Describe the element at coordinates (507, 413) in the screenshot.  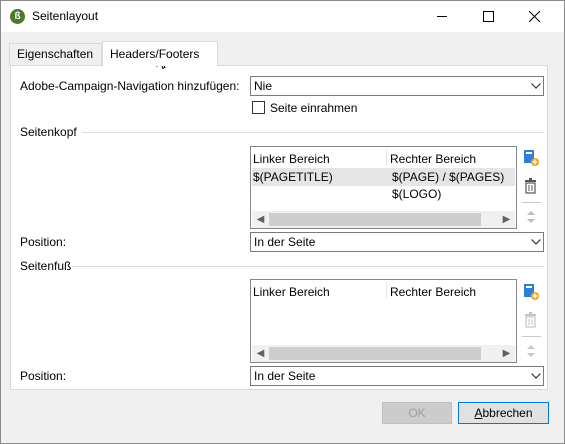
I see `cancel-label: bbrechen` at that location.